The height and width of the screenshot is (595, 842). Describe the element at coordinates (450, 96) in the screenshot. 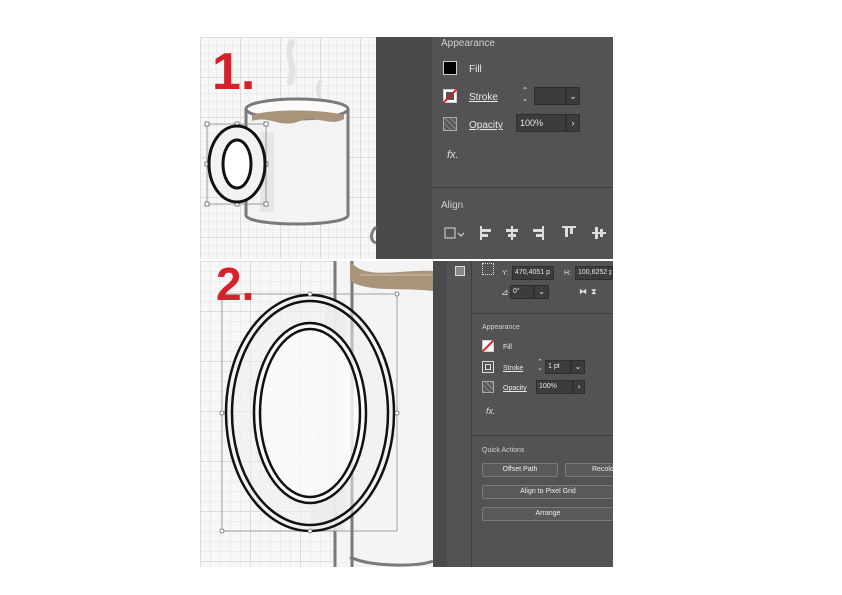

I see `stroke-swatch` at that location.